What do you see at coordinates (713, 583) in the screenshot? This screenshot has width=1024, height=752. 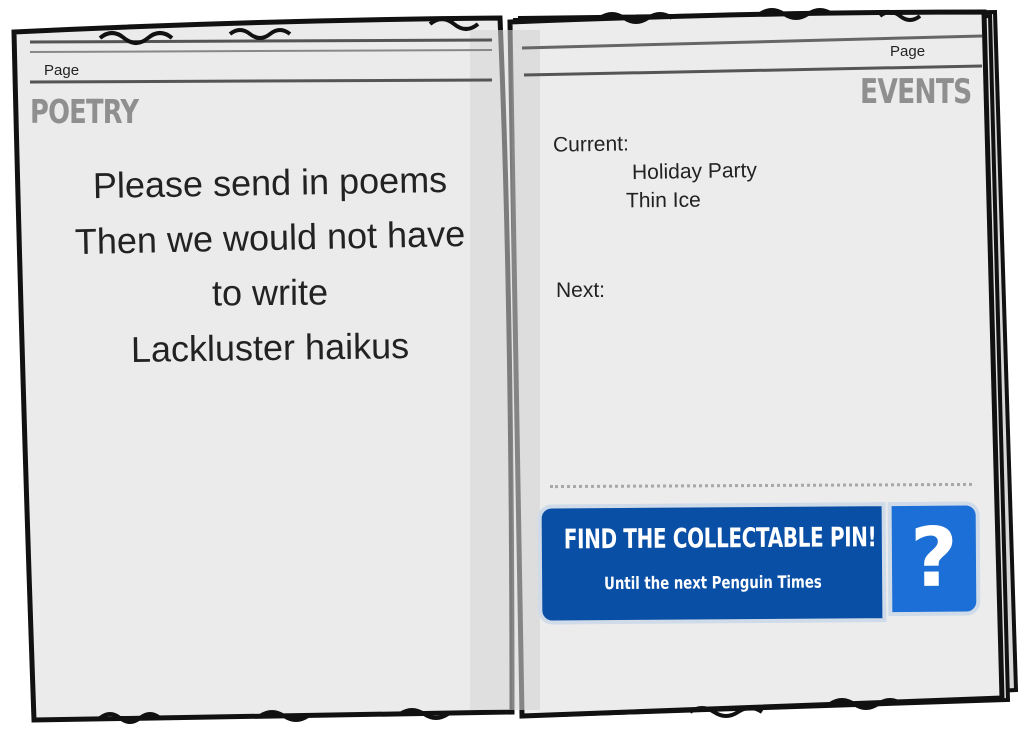 I see `pin-banner-subtitle: Until the next Penguin Times` at bounding box center [713, 583].